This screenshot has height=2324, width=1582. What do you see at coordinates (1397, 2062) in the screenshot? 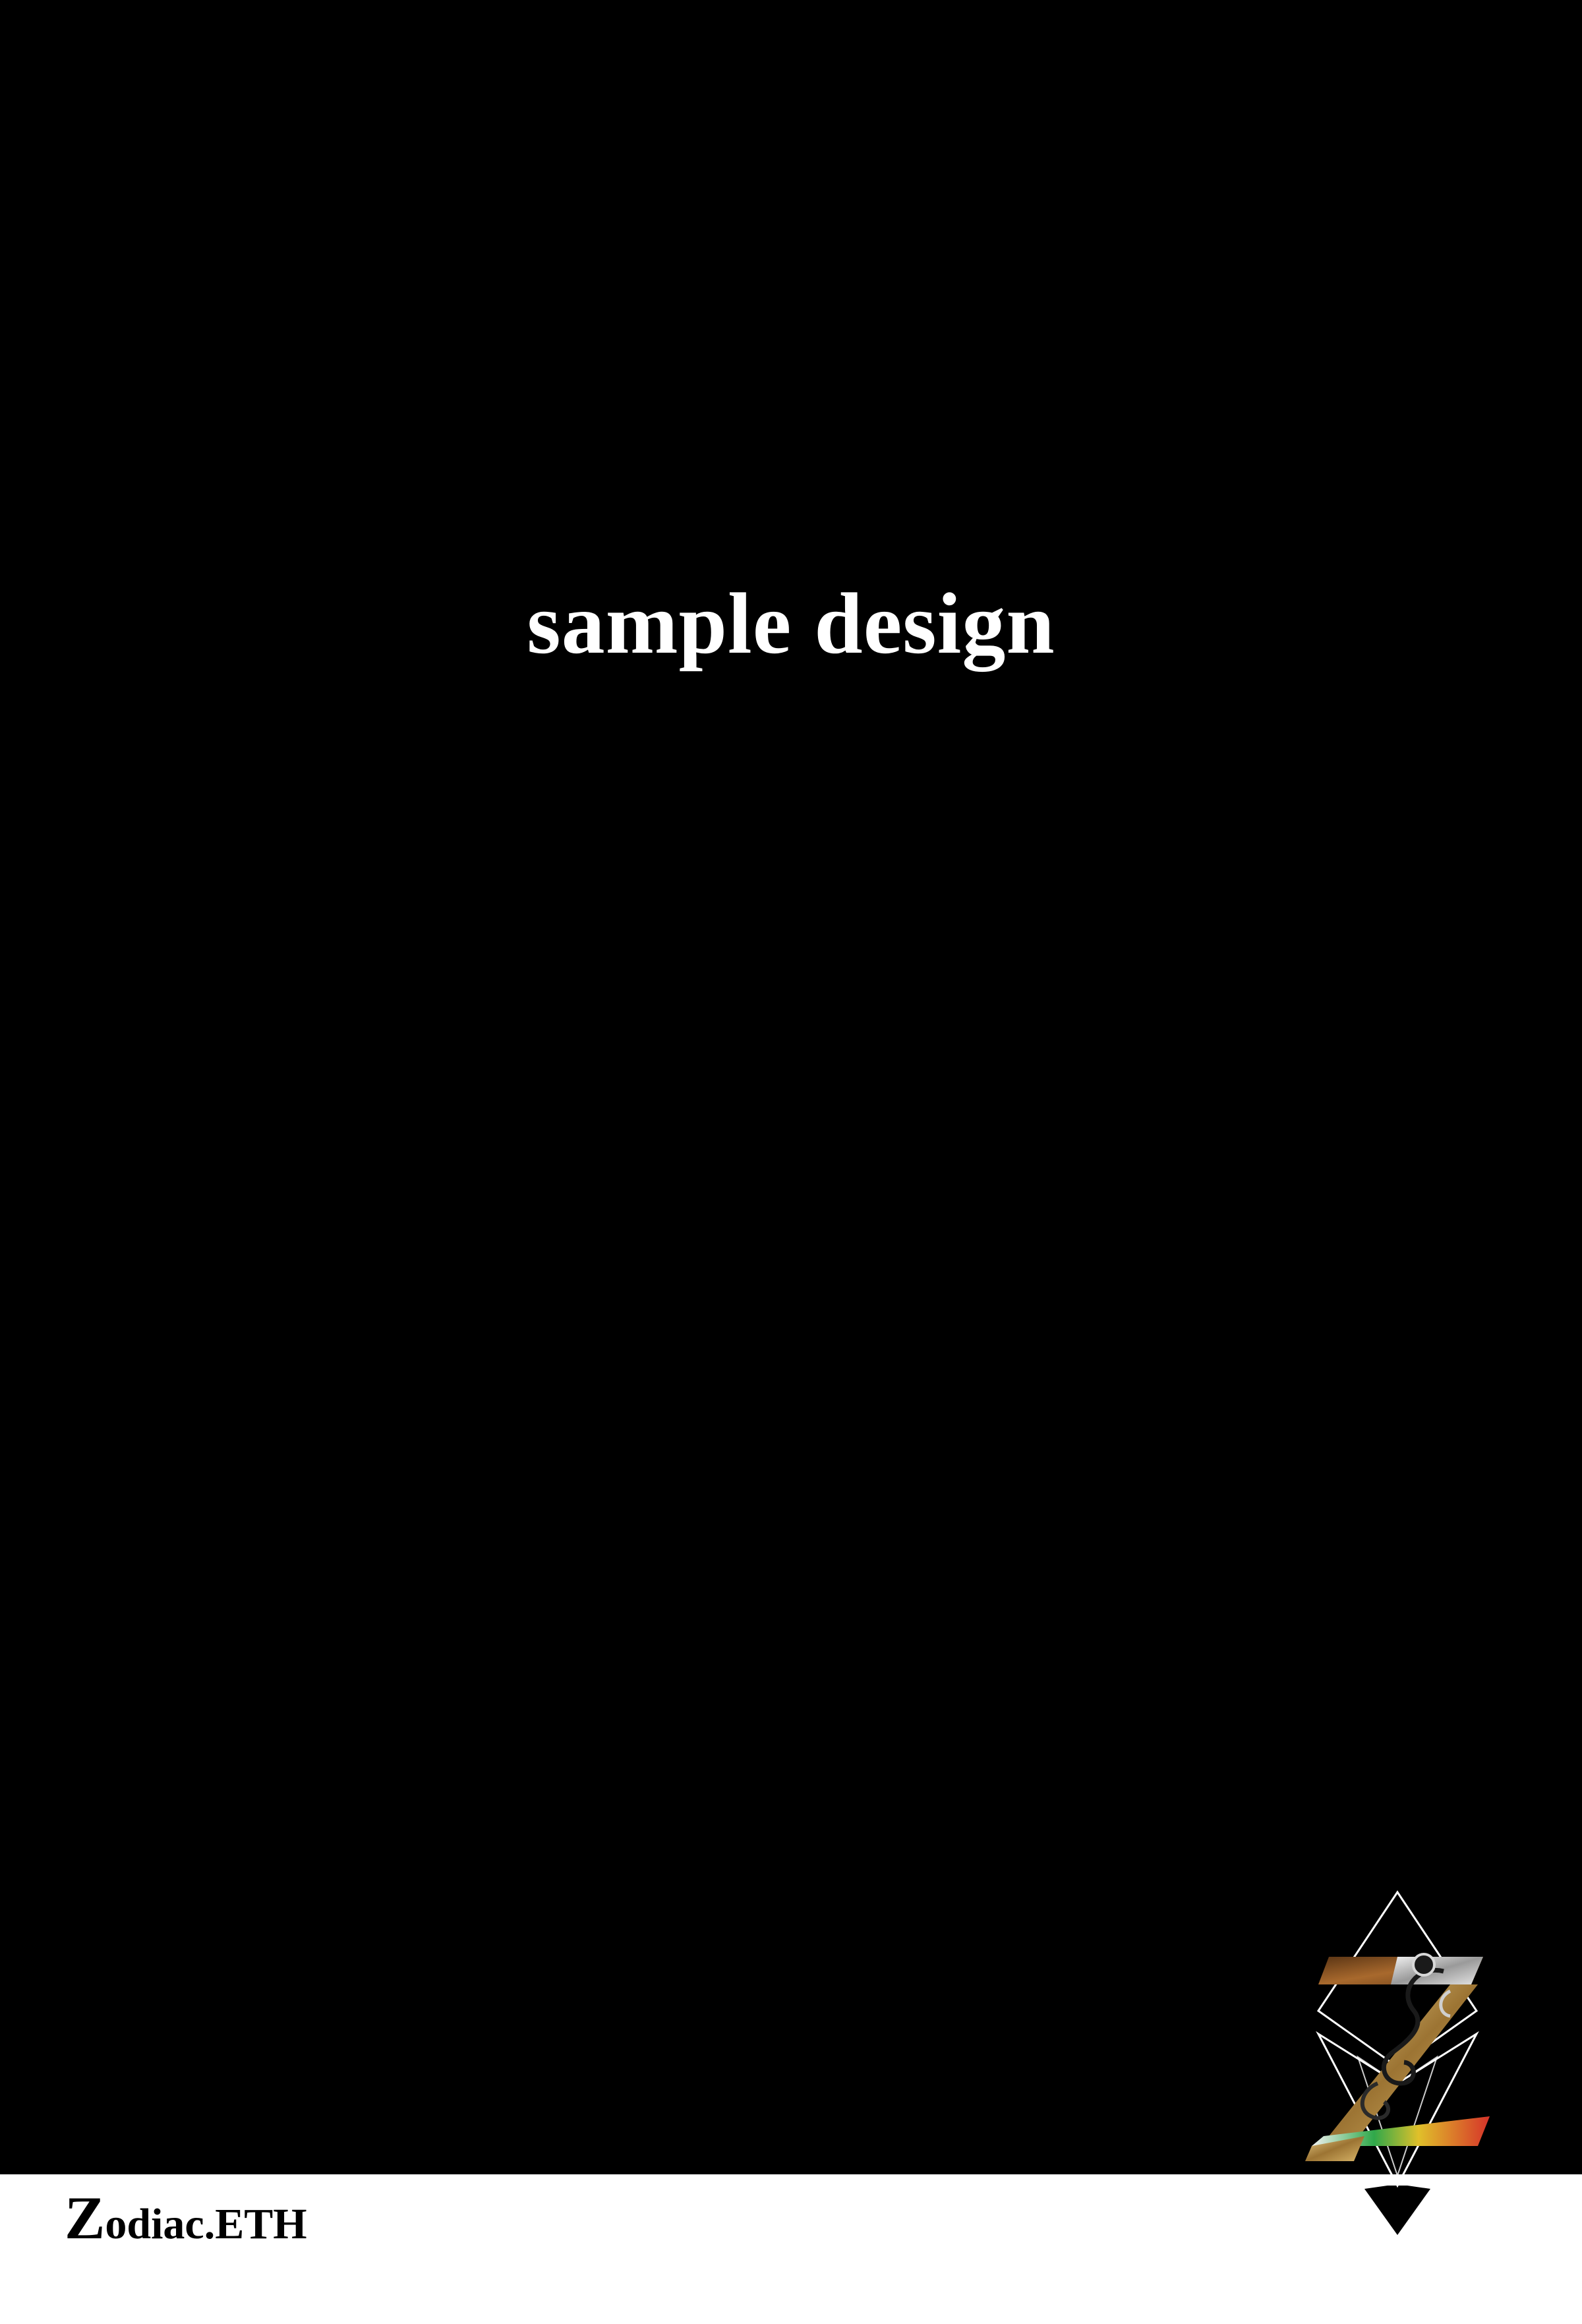
I see `zodiac-diamond-logo-icon` at bounding box center [1397, 2062].